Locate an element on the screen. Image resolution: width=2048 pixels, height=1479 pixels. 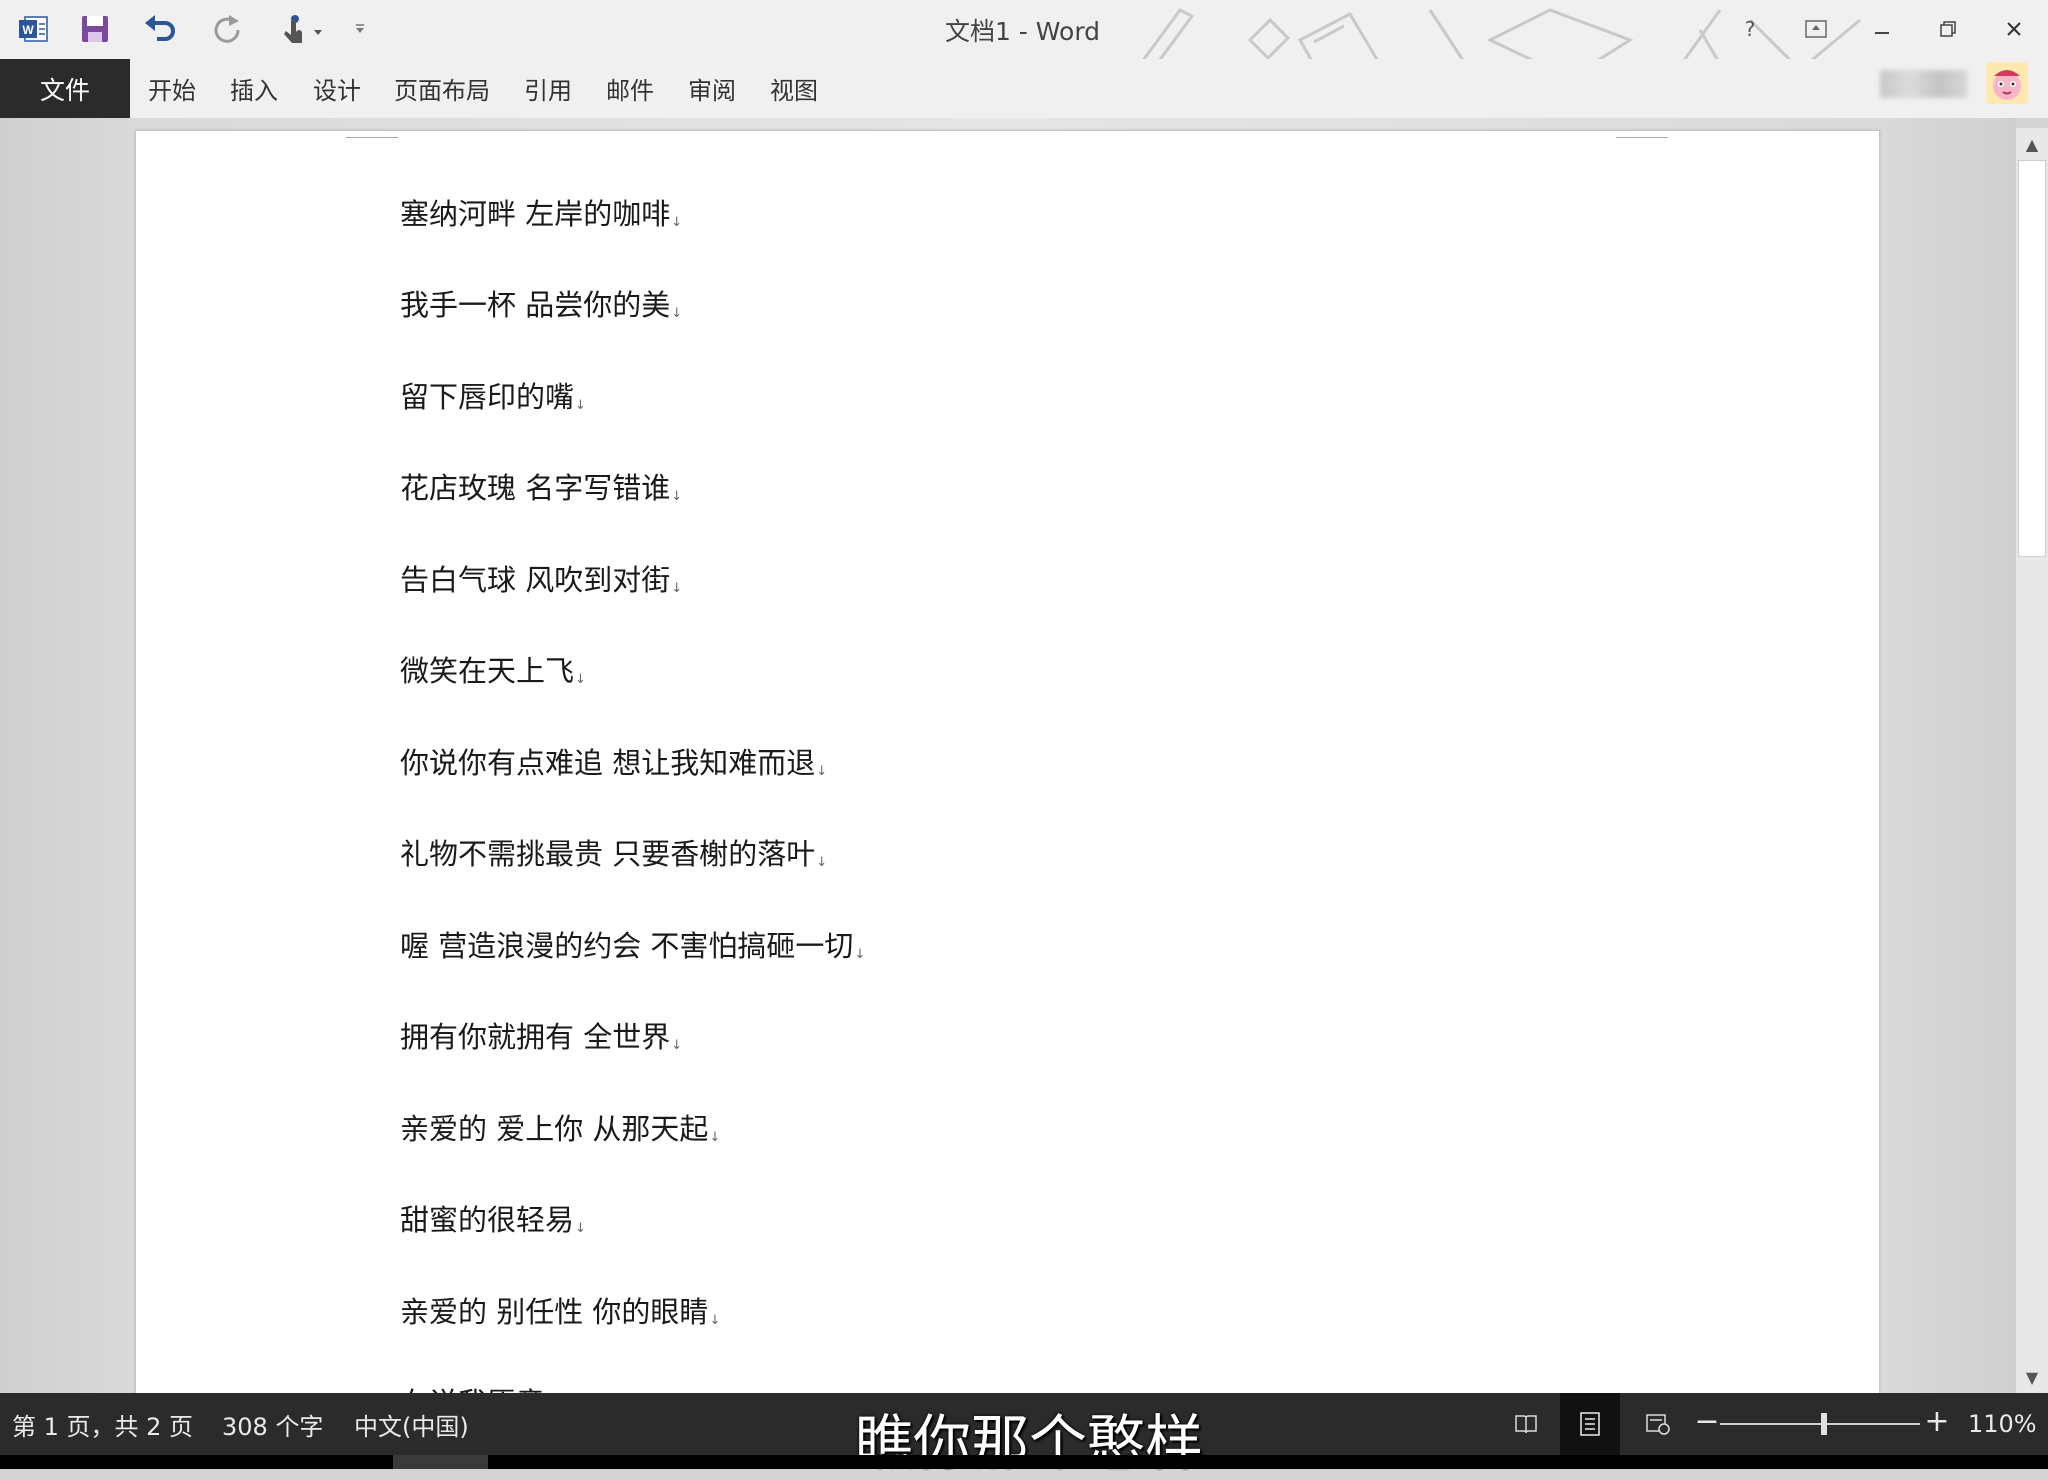
svg-text: W is located at coordinates (28, 30).